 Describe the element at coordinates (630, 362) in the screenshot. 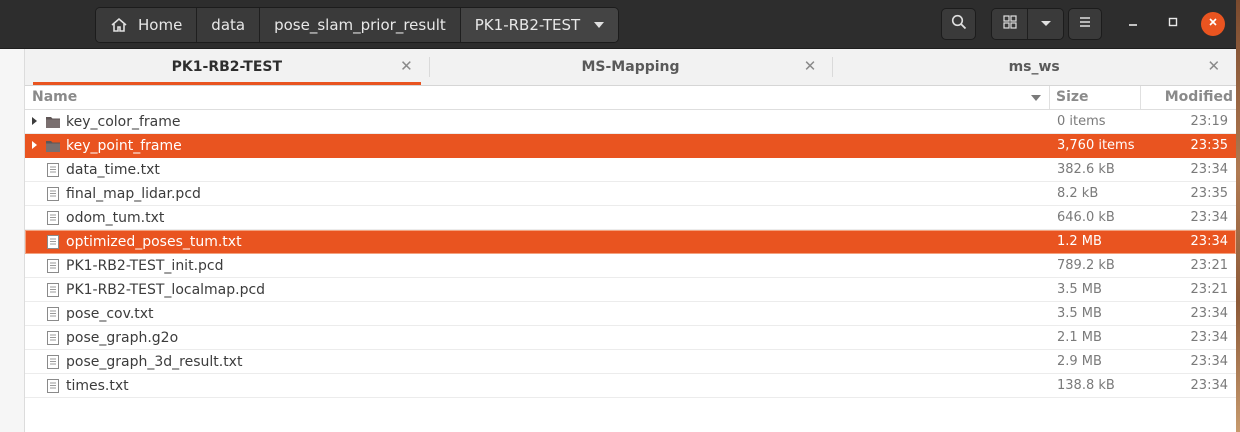

I see `table-row: pose_graph_3d_result.txt 2.9 MB 23:34` at that location.